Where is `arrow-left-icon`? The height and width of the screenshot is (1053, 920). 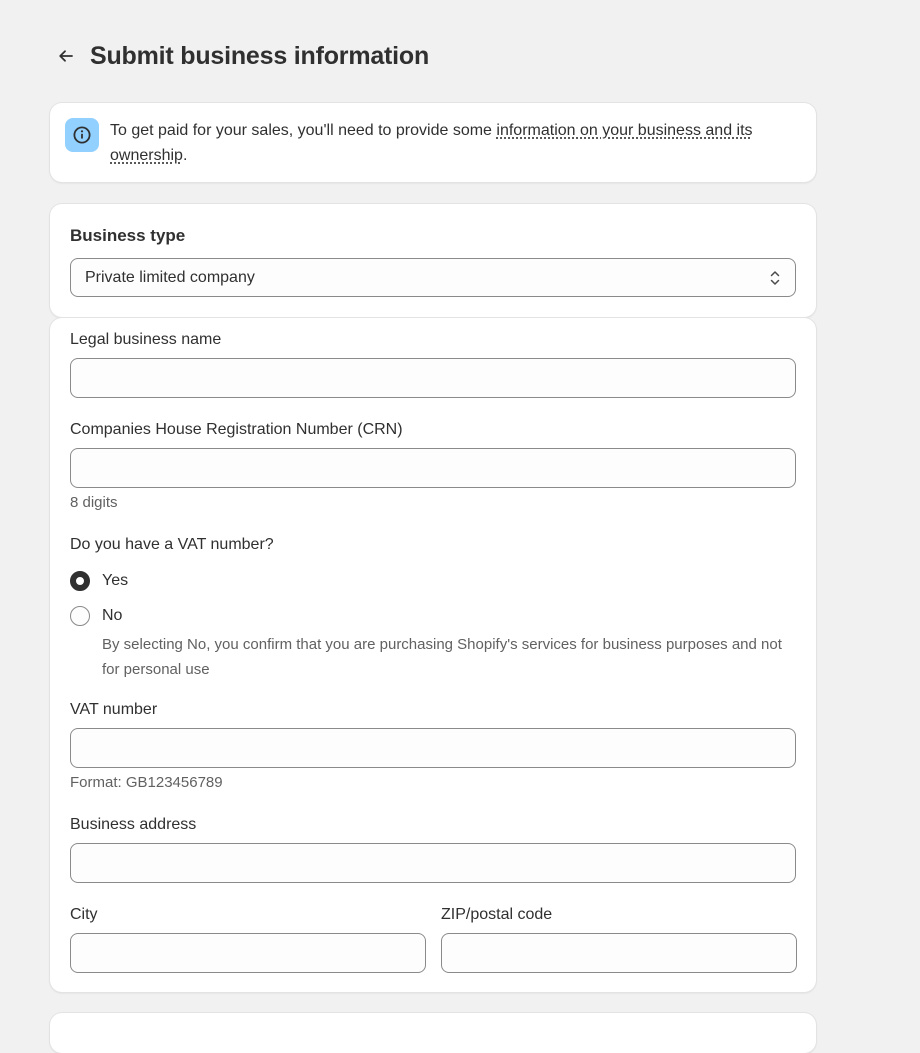 arrow-left-icon is located at coordinates (66, 56).